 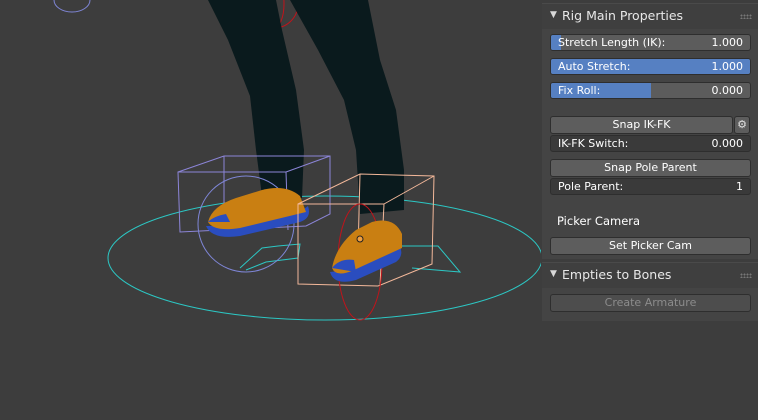 What do you see at coordinates (650, 90) in the screenshot?
I see `fix-roll-slider: Fix Roll: 0.000` at bounding box center [650, 90].